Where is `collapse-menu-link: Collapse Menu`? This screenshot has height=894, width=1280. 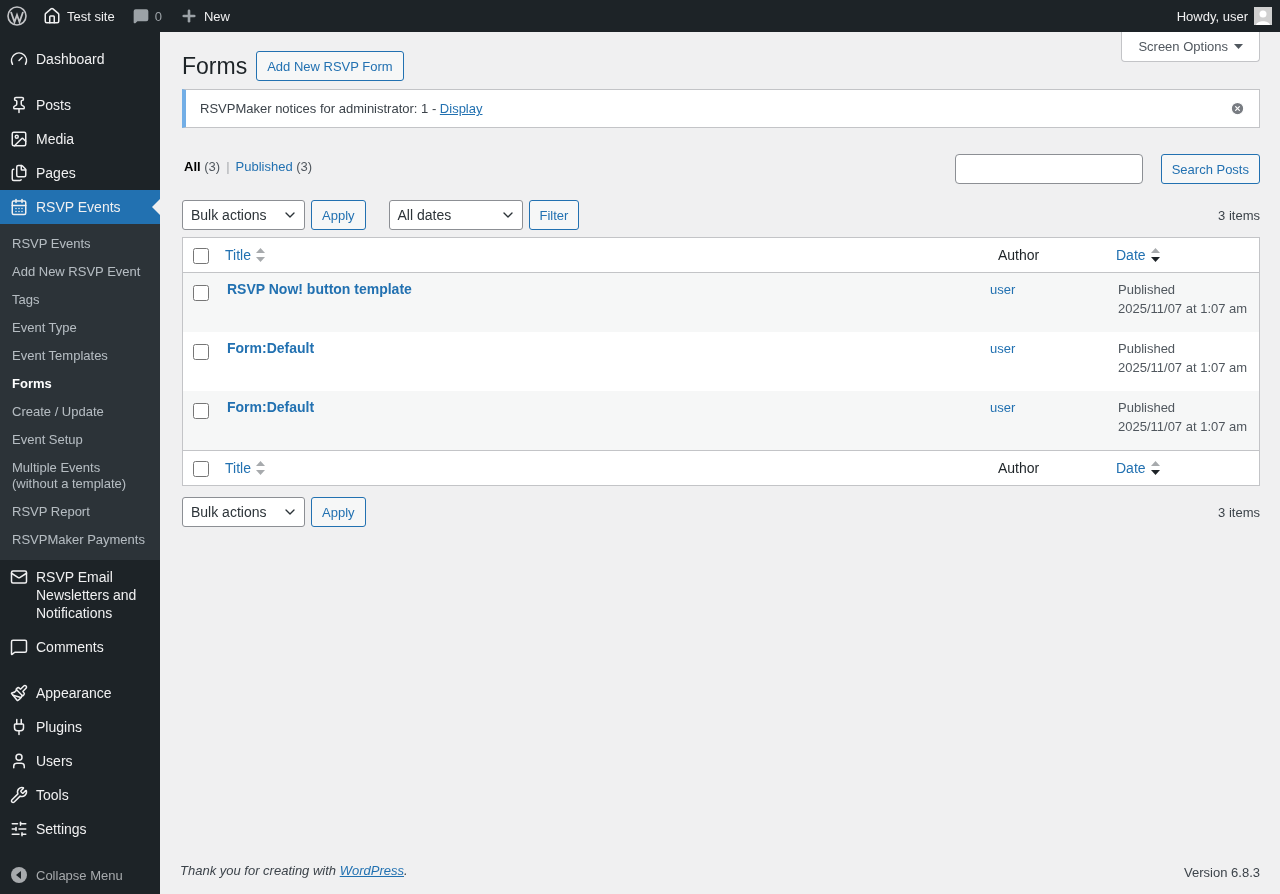
collapse-menu-link: Collapse Menu is located at coordinates (80, 875).